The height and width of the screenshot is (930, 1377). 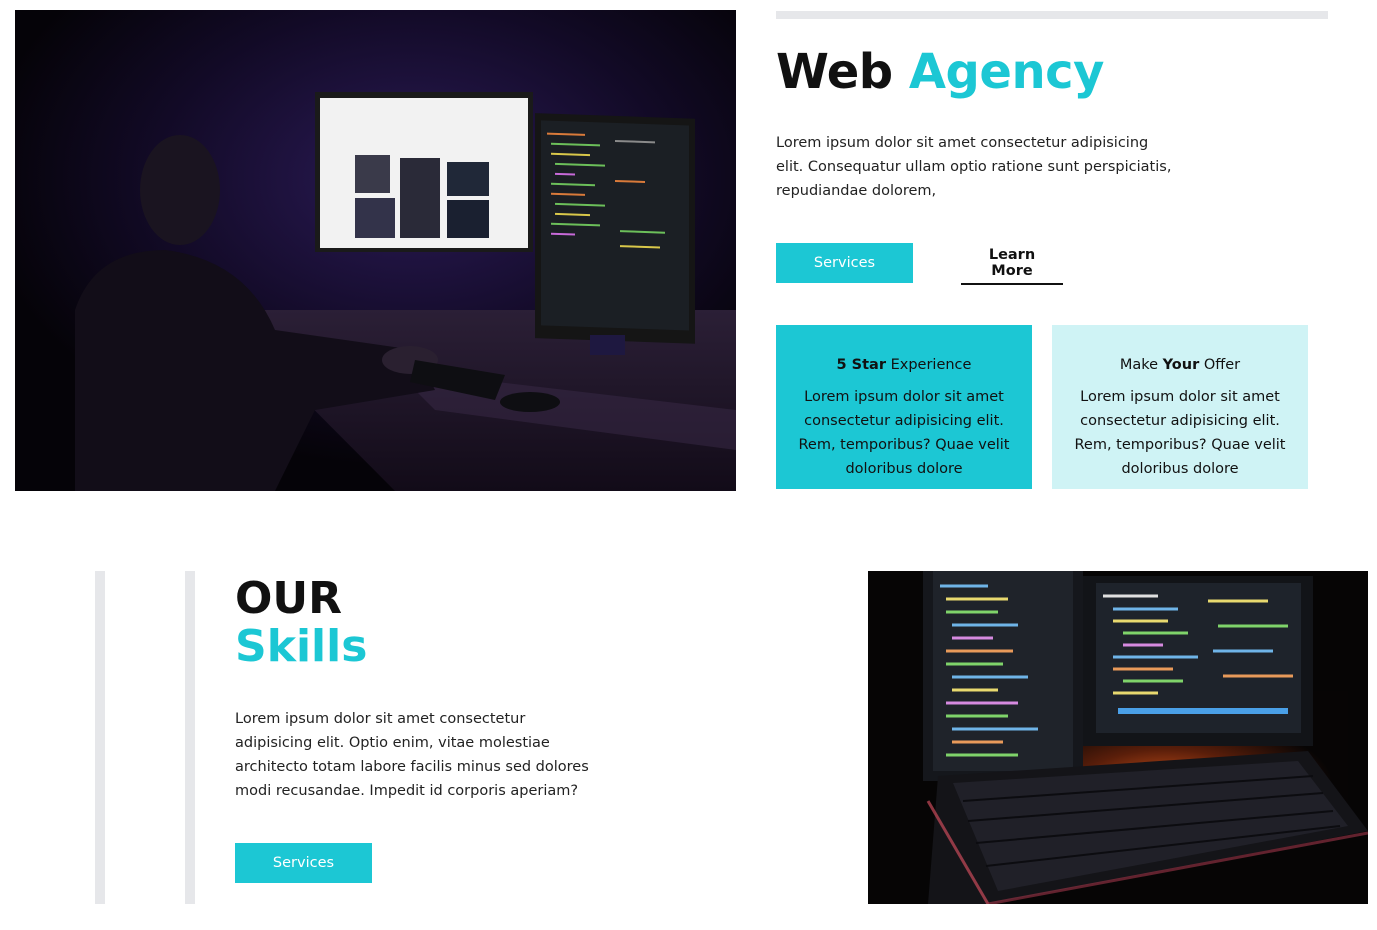 I want to click on card-title-rest: Experience, so click(x=928, y=365).